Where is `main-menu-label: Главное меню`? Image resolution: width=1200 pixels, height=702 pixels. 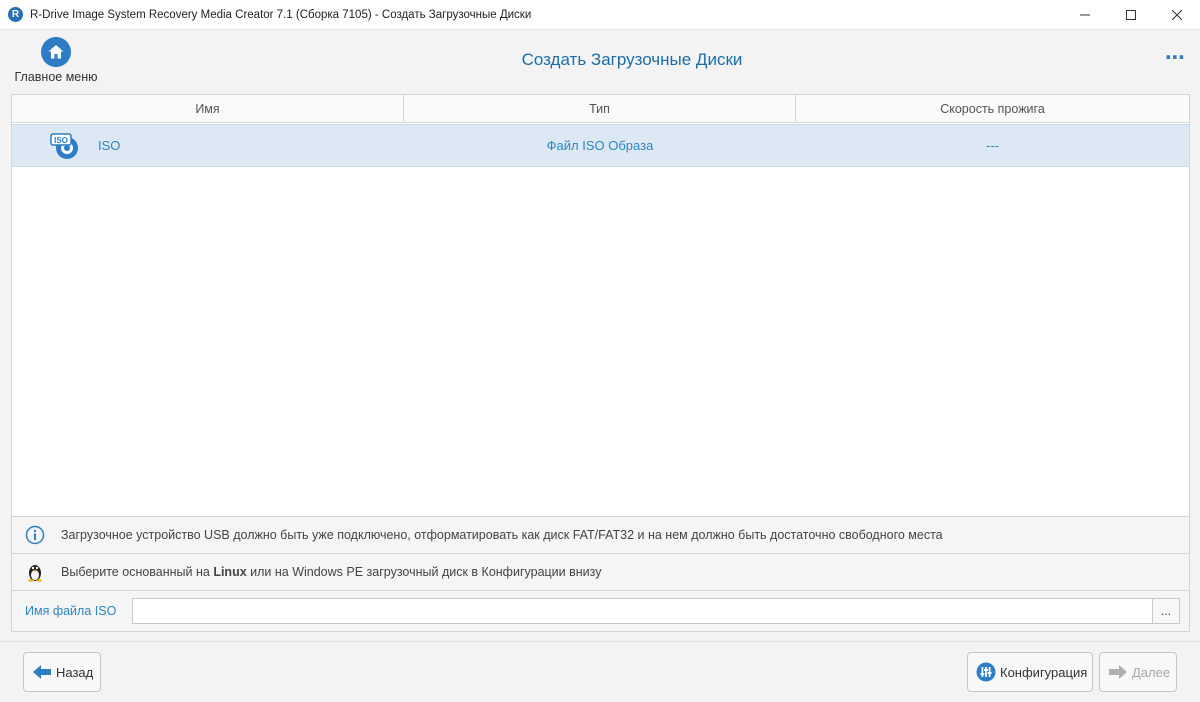 main-menu-label: Главное меню is located at coordinates (56, 77).